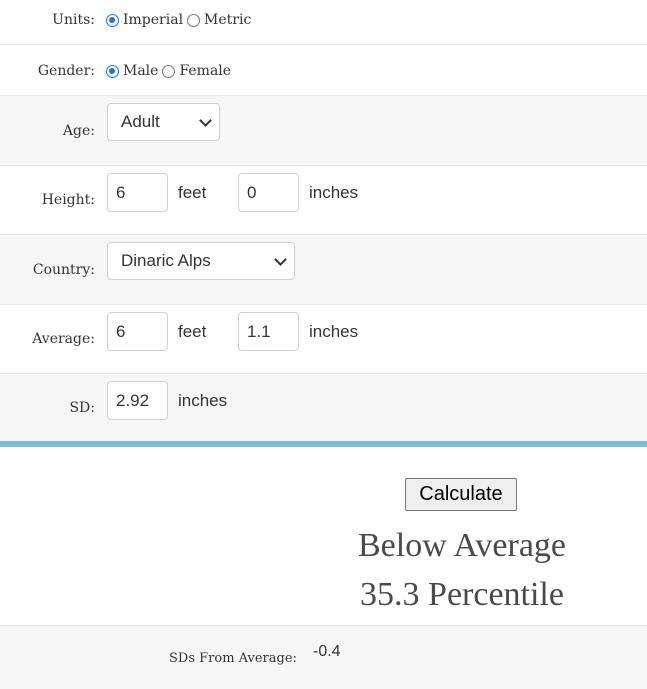 The image size is (647, 689). Describe the element at coordinates (259, 331) in the screenshot. I see `average-inches-value: 1.1` at that location.